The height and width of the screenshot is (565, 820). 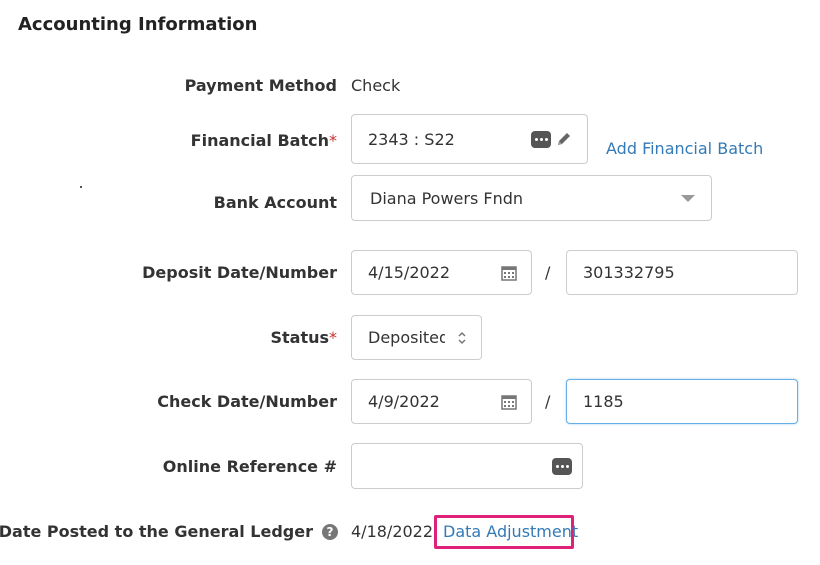 What do you see at coordinates (510, 531) in the screenshot?
I see `data-adjustment-link: Data Adjustment` at bounding box center [510, 531].